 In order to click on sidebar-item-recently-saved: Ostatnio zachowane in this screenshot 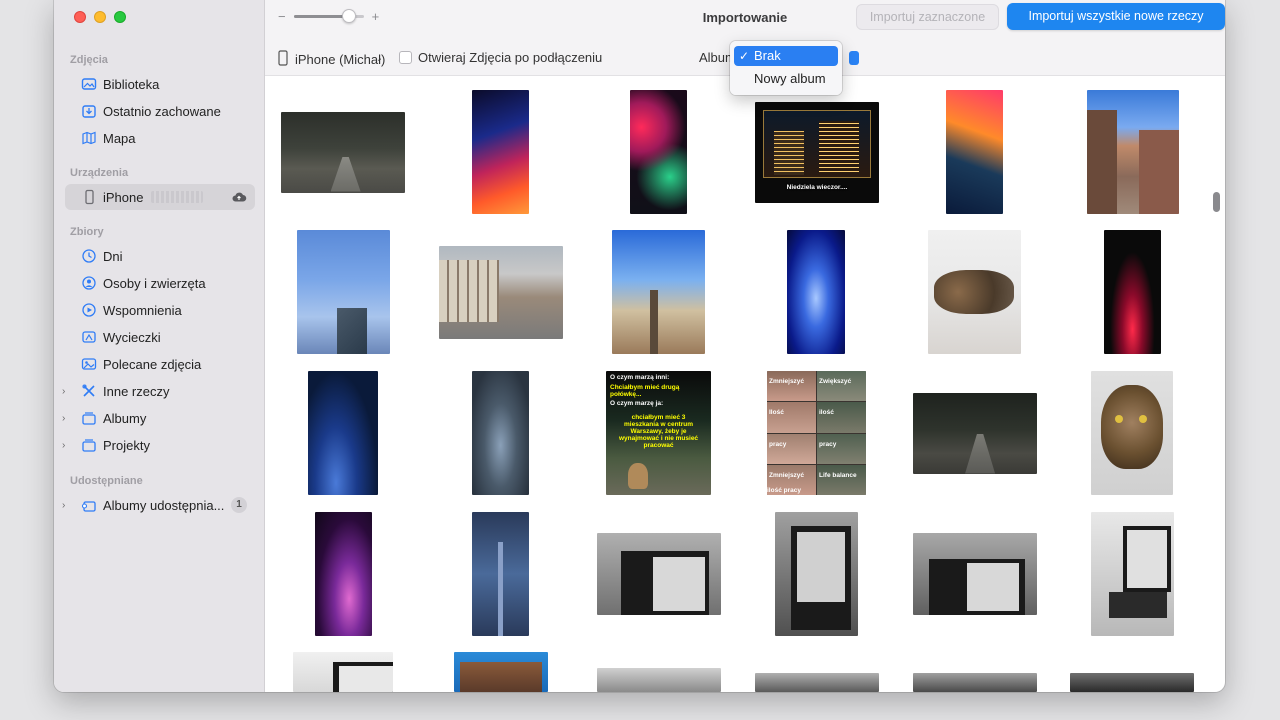, I will do `click(160, 111)`.